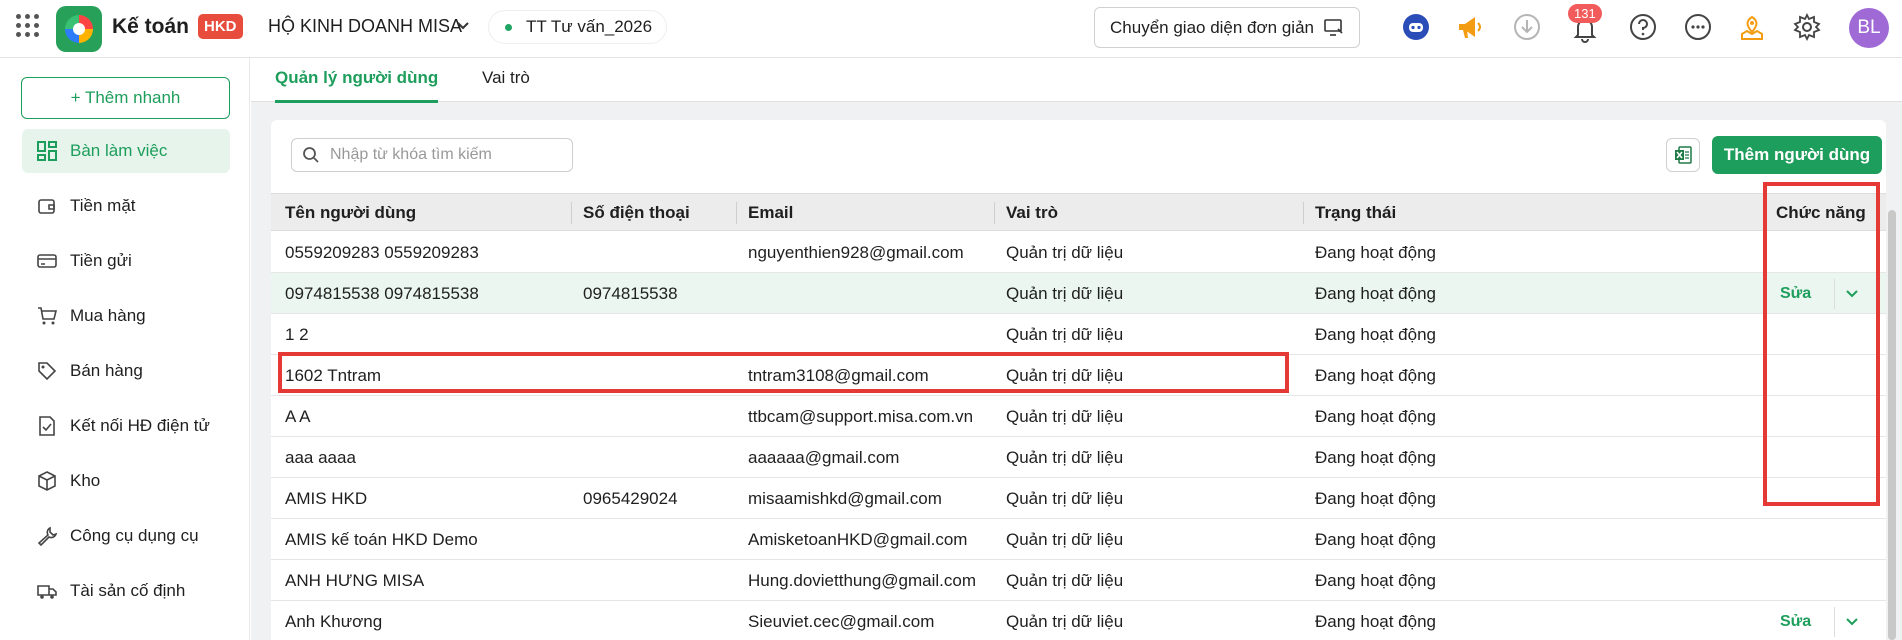 The width and height of the screenshot is (1902, 640). I want to click on switch-ui-label: Chuyển giao diện đơn giản, so click(1212, 27).